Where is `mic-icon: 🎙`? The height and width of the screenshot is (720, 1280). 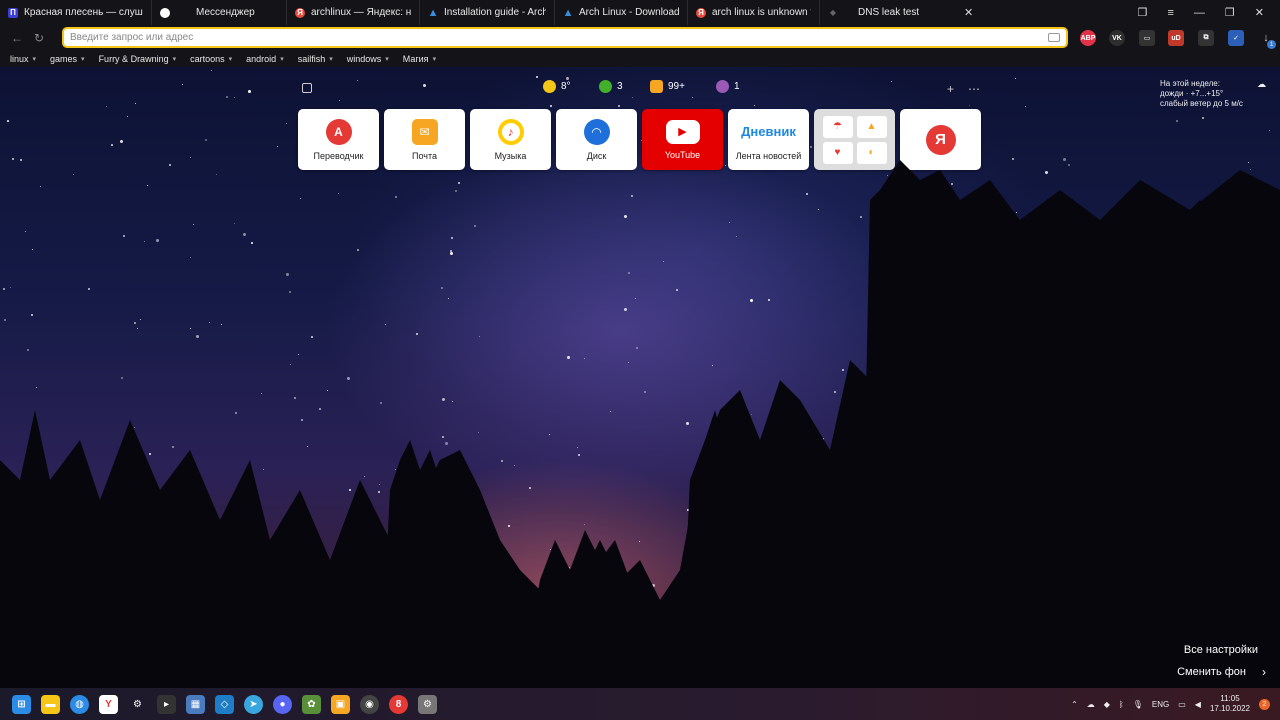 mic-icon: 🎙 is located at coordinates (1138, 704).